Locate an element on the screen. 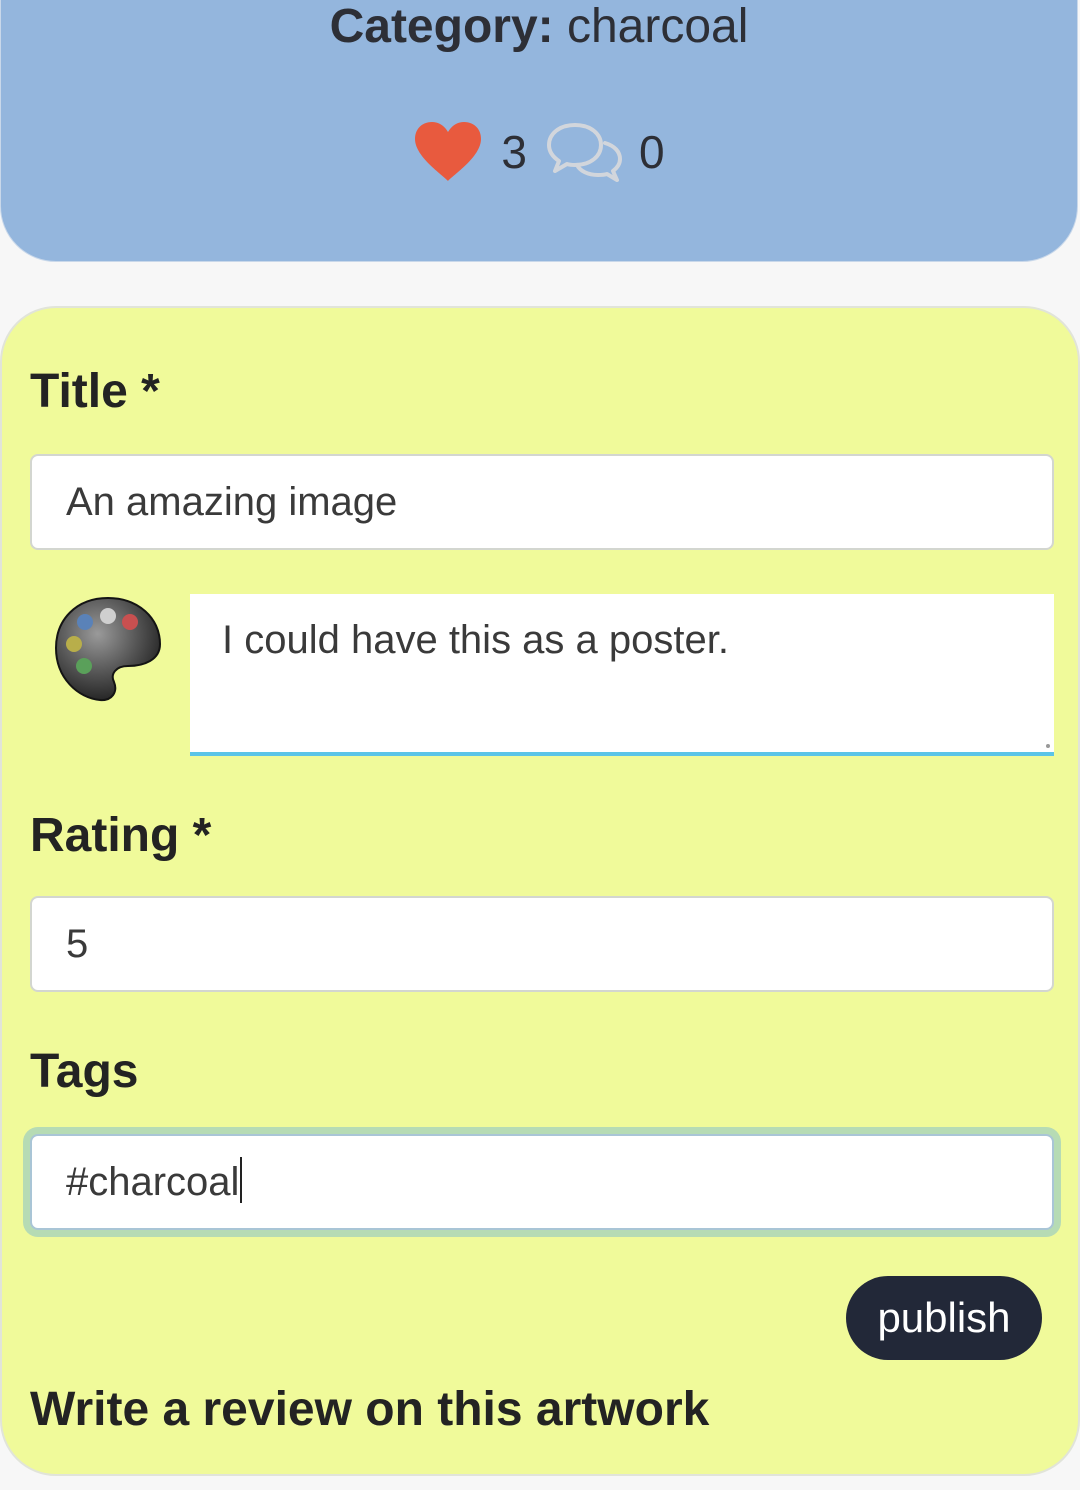 The image size is (1080, 1490). comment-bubbles-icon is located at coordinates (584, 152).